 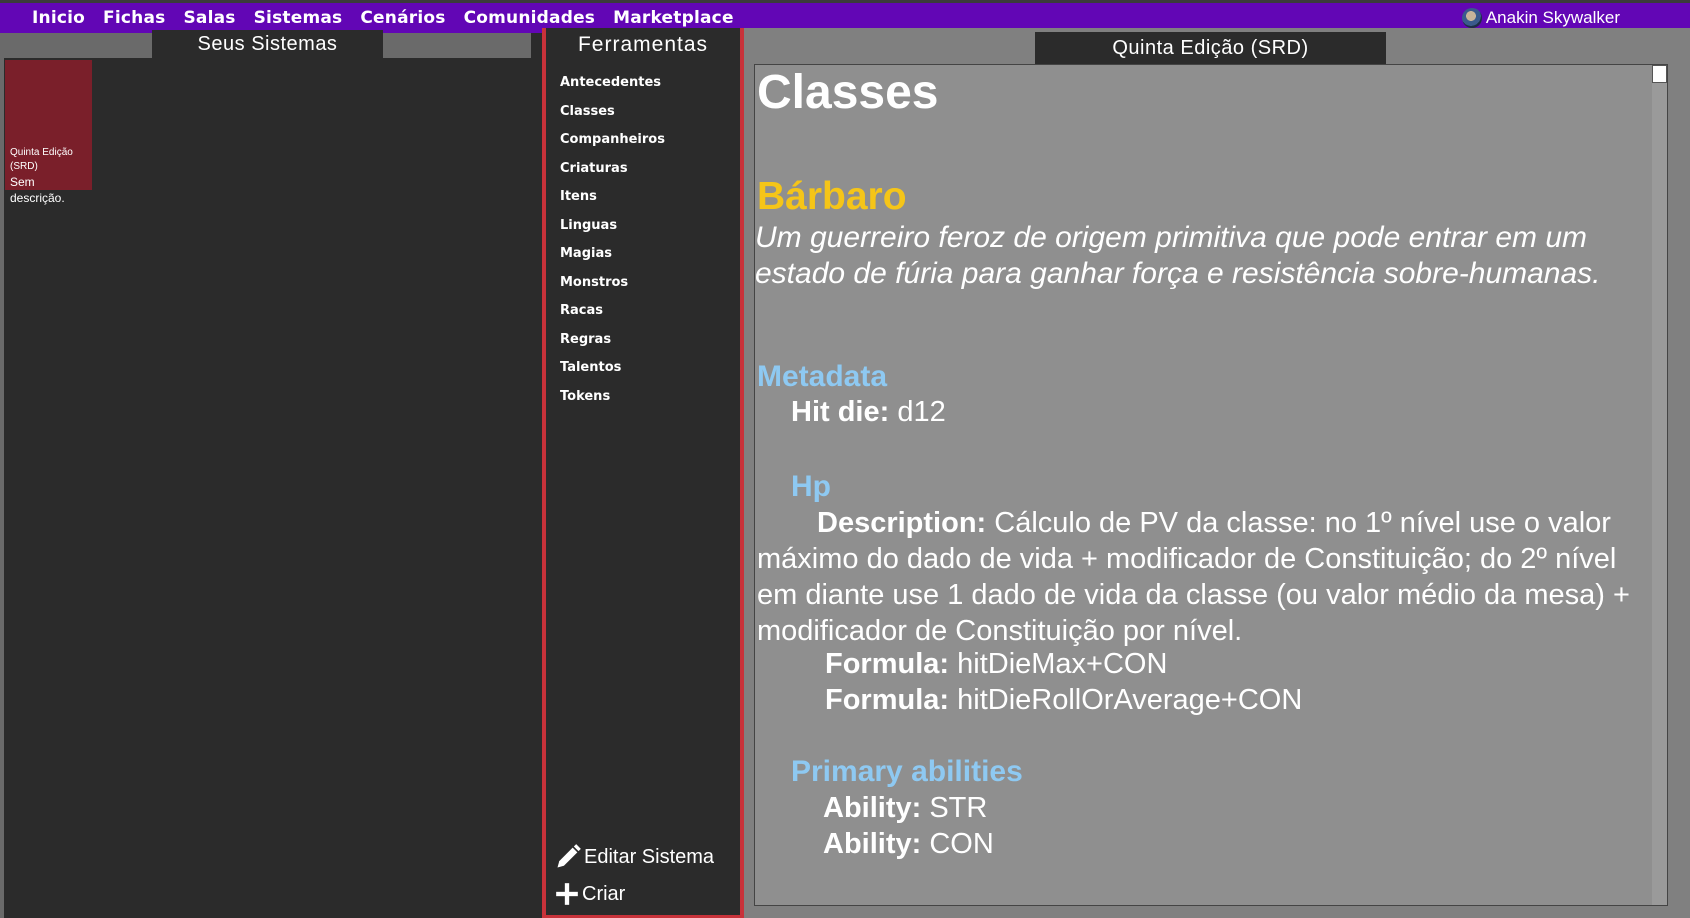 What do you see at coordinates (298, 18) in the screenshot?
I see `nav-sistemas: Sistemas` at bounding box center [298, 18].